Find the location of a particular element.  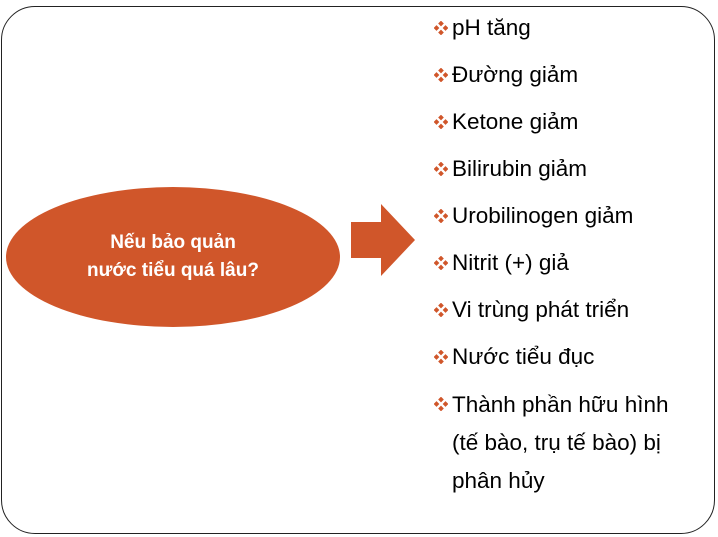

list-item: Nước tiểu đục is located at coordinates (574, 357).